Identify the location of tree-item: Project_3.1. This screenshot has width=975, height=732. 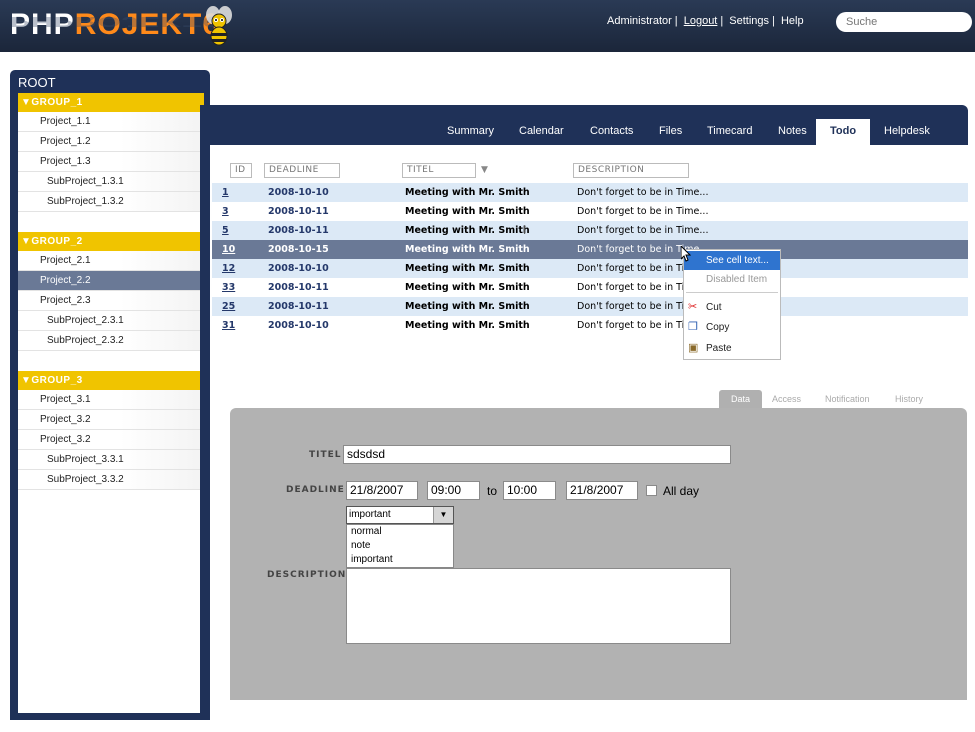
(111, 400).